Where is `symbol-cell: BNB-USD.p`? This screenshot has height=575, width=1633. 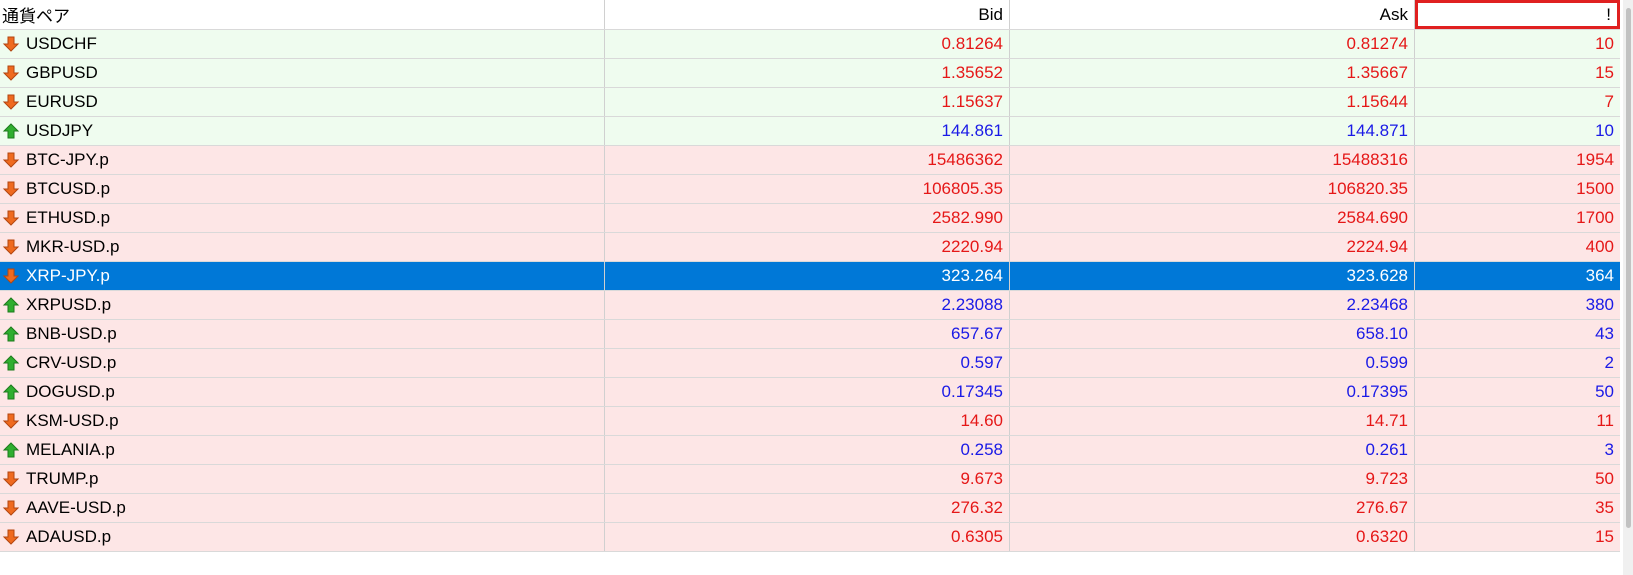
symbol-cell: BNB-USD.p is located at coordinates (302, 334).